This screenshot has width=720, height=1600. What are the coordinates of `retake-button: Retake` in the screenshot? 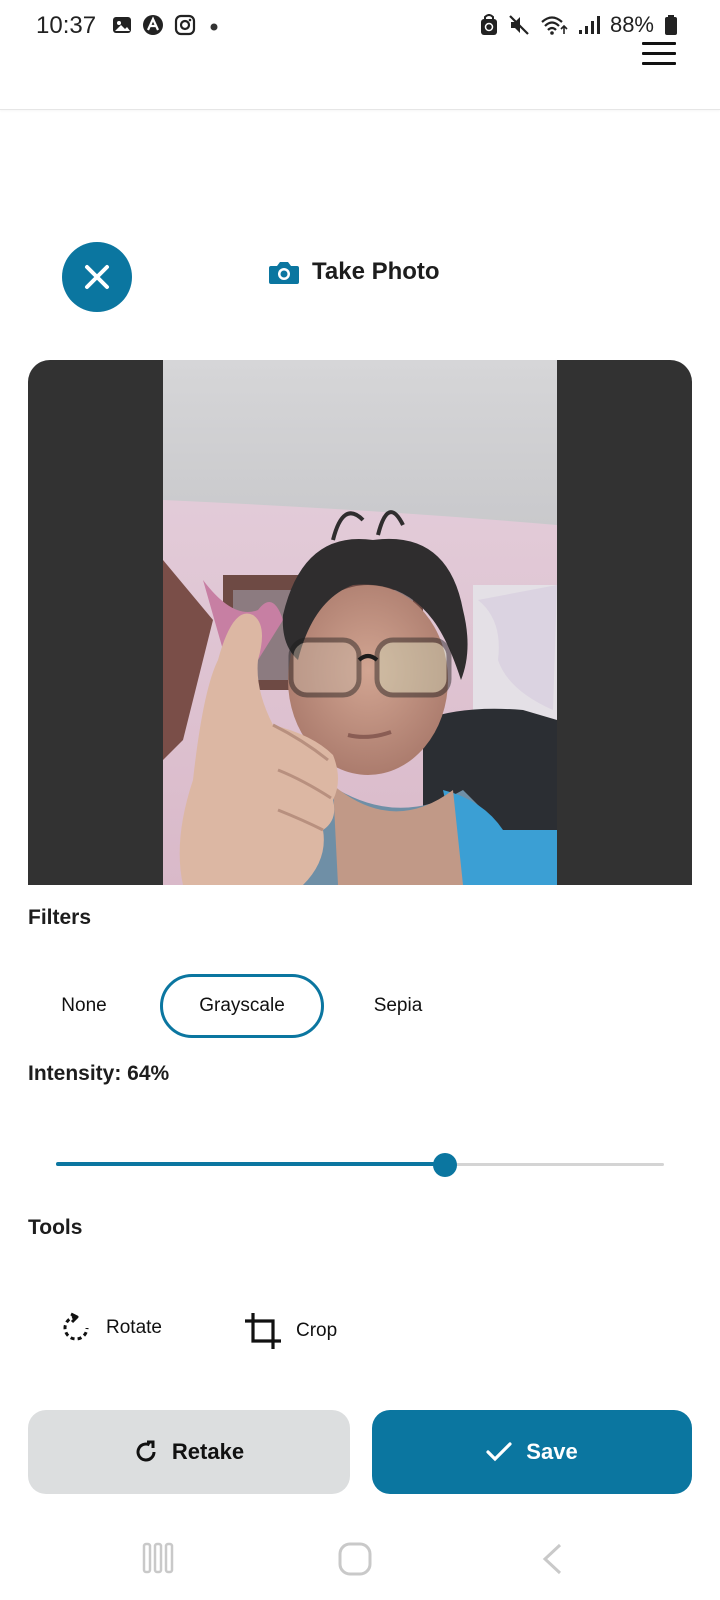 It's located at (189, 1452).